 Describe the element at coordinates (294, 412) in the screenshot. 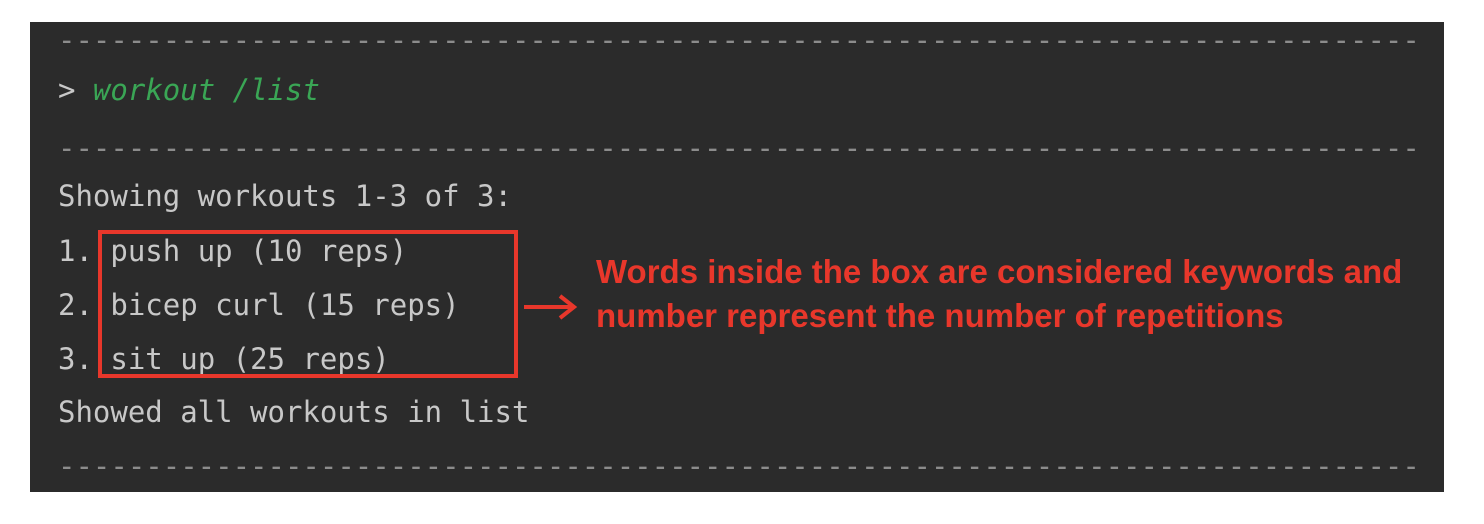

I see `list-footer: Showed all workouts in list` at that location.